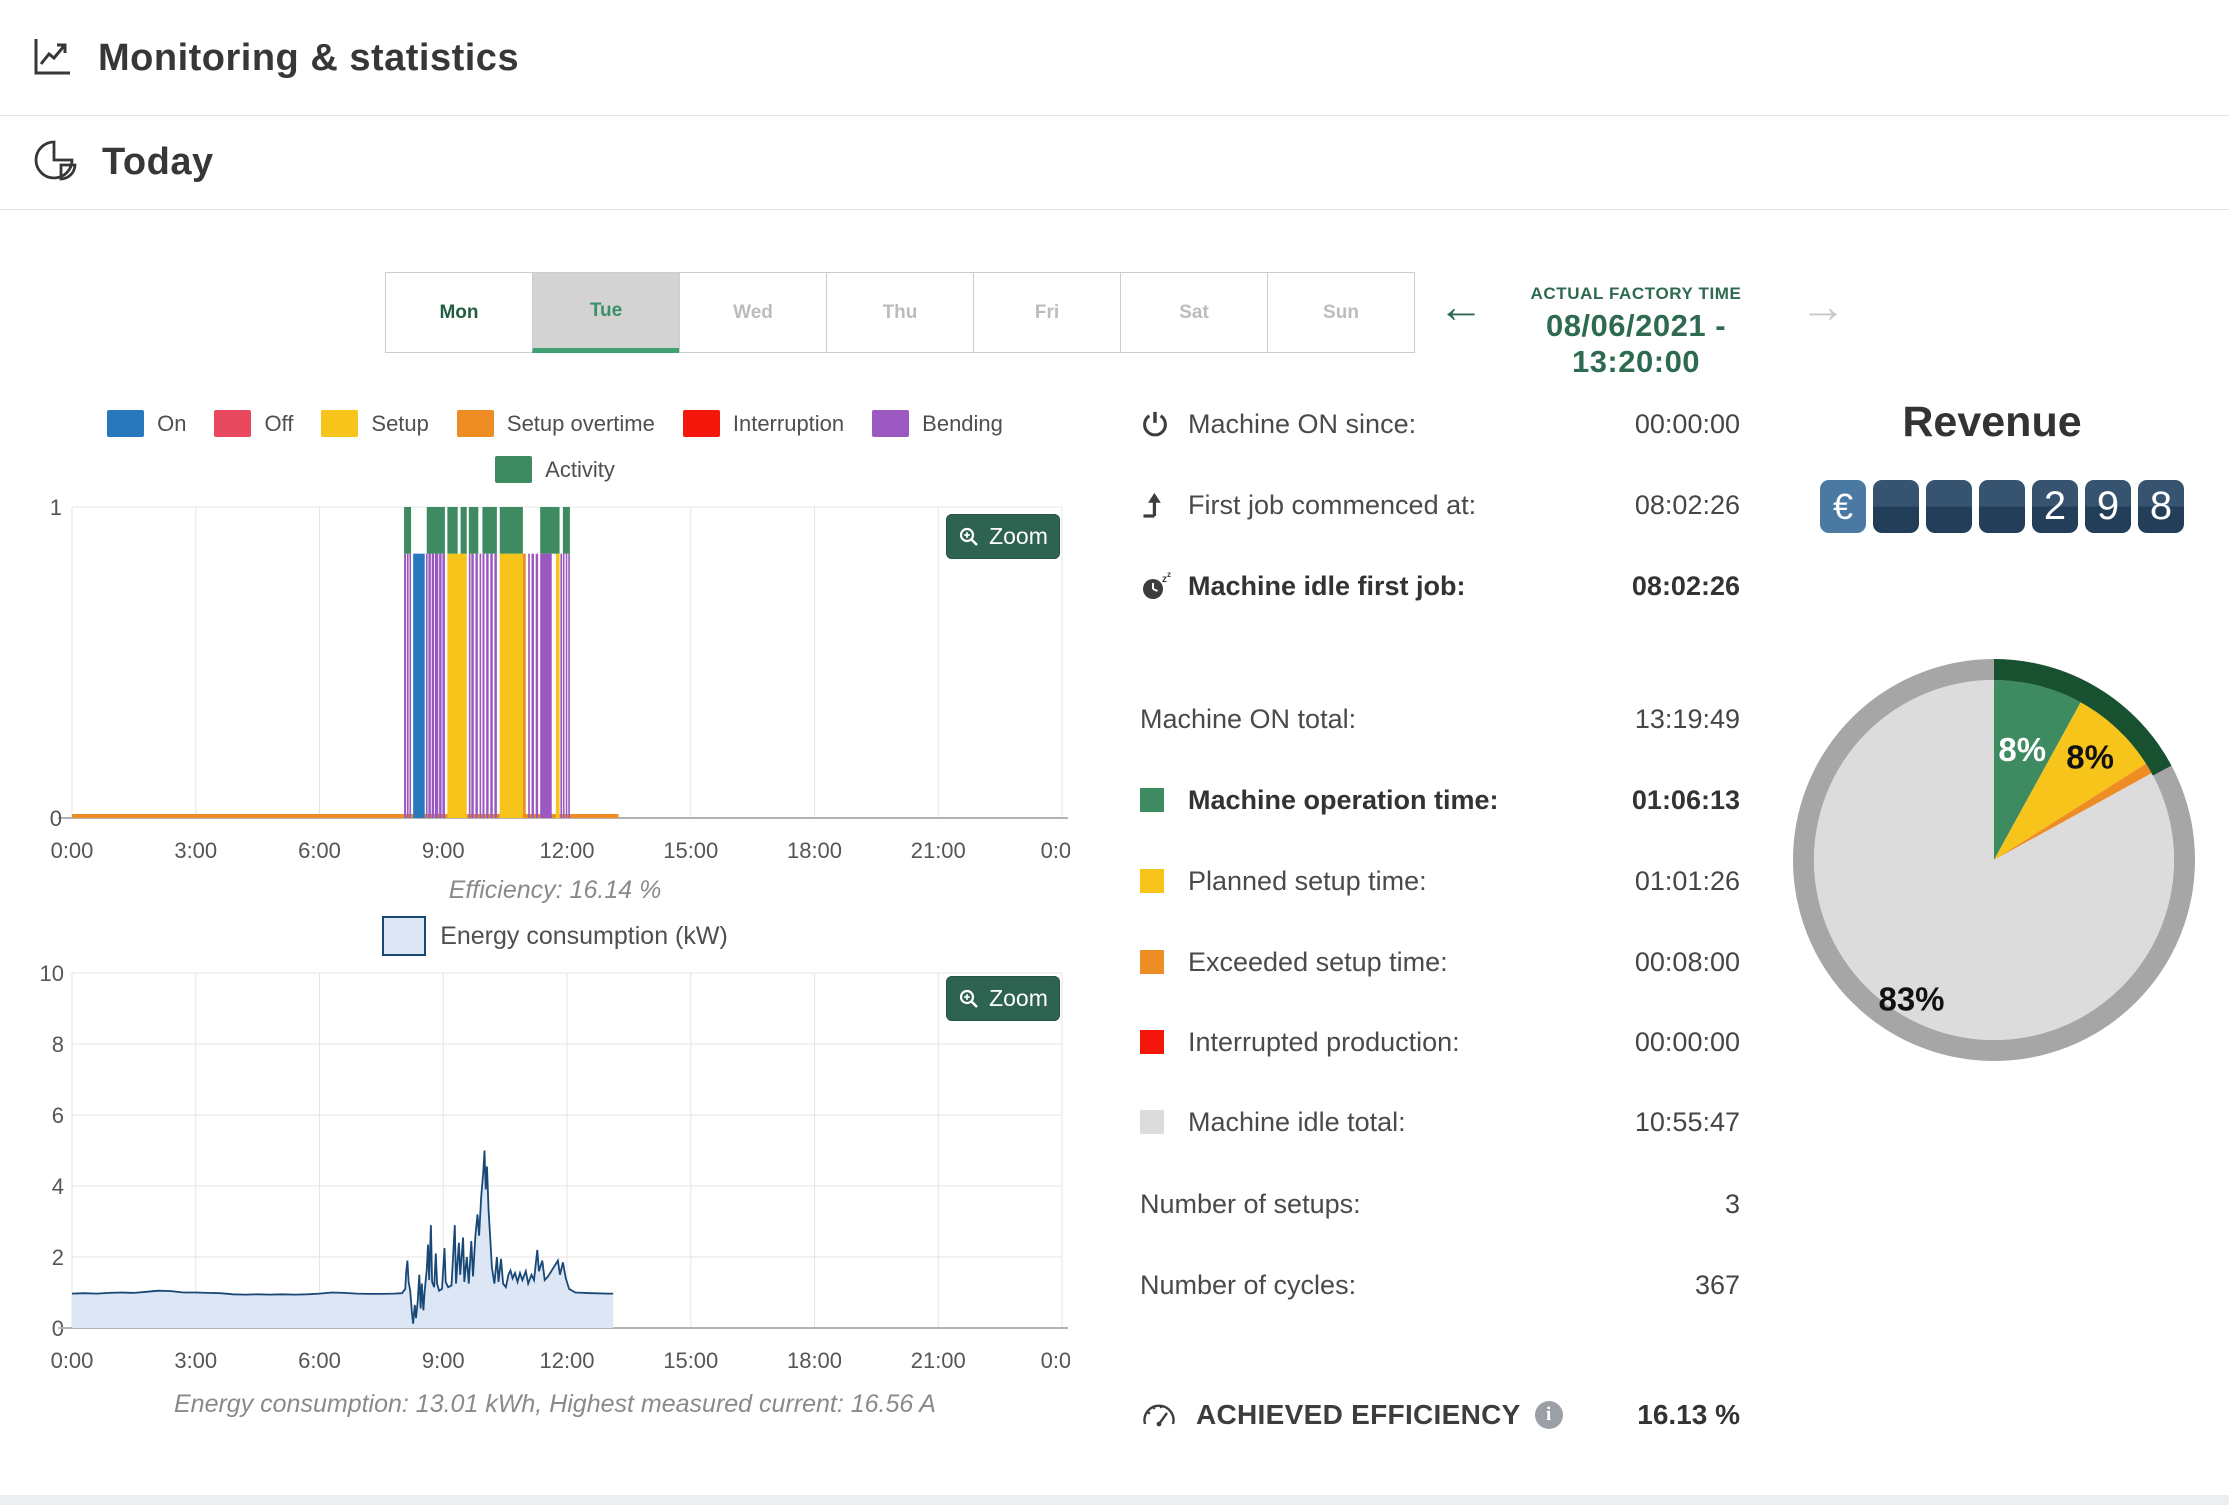 Image resolution: width=2229 pixels, height=1505 pixels. I want to click on next-day-arrow: →, so click(1823, 306).